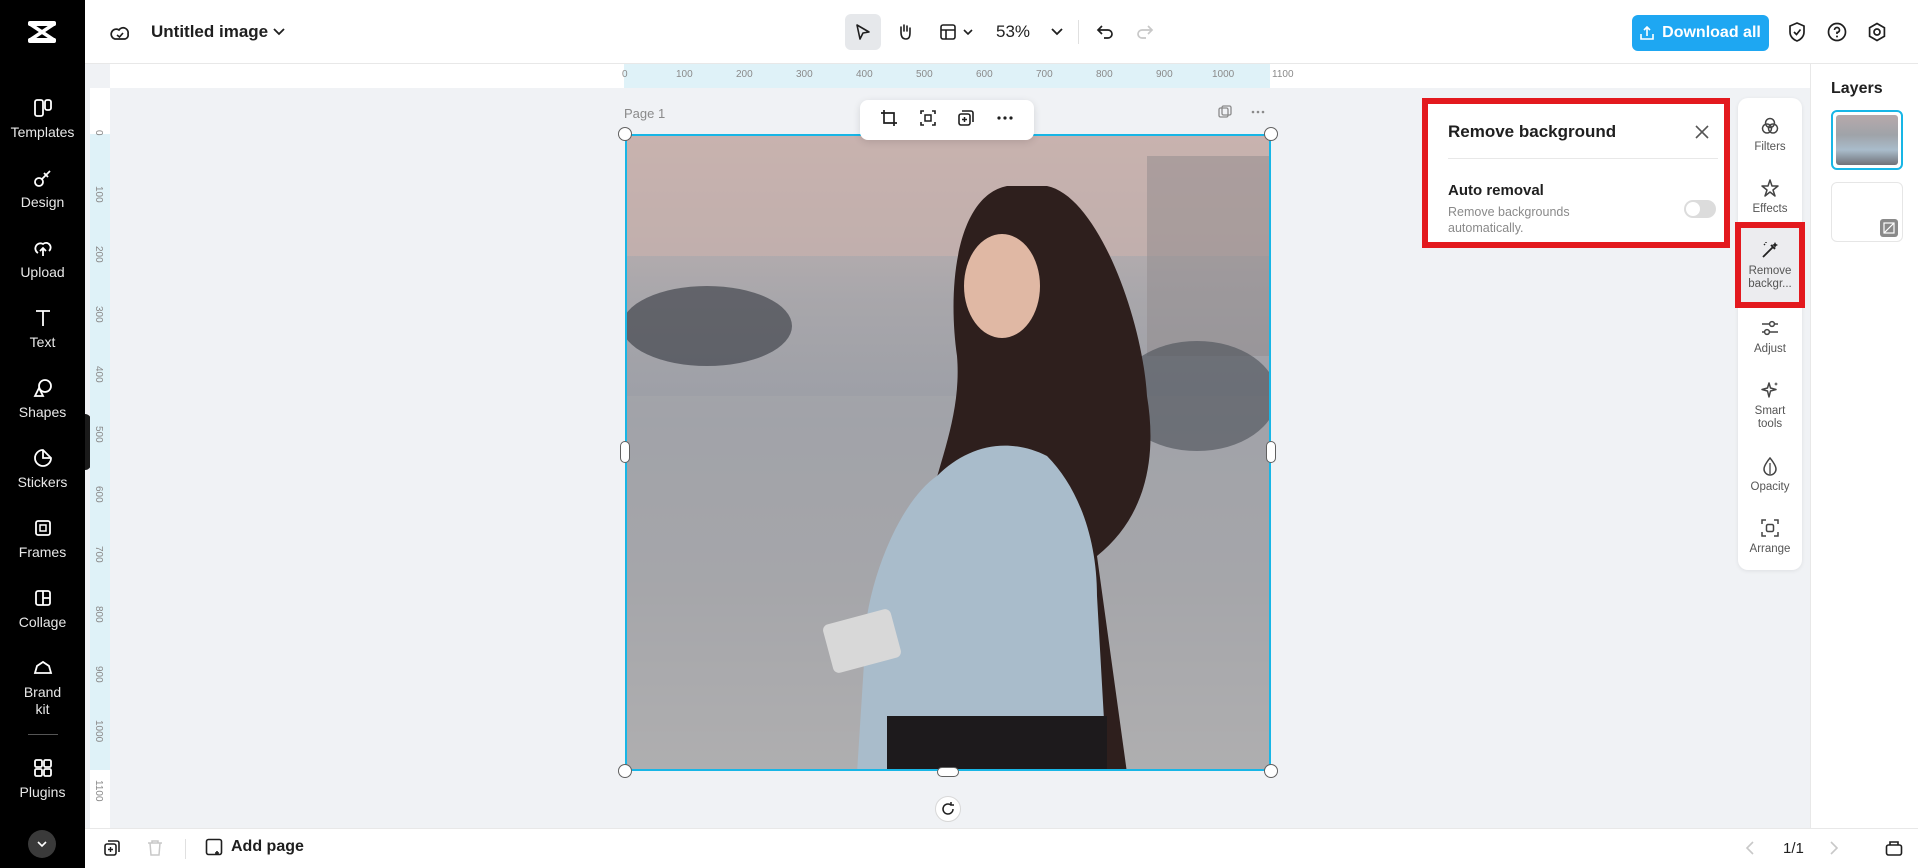 Image resolution: width=1918 pixels, height=868 pixels. What do you see at coordinates (928, 120) in the screenshot?
I see `remove-background-quick-icon` at bounding box center [928, 120].